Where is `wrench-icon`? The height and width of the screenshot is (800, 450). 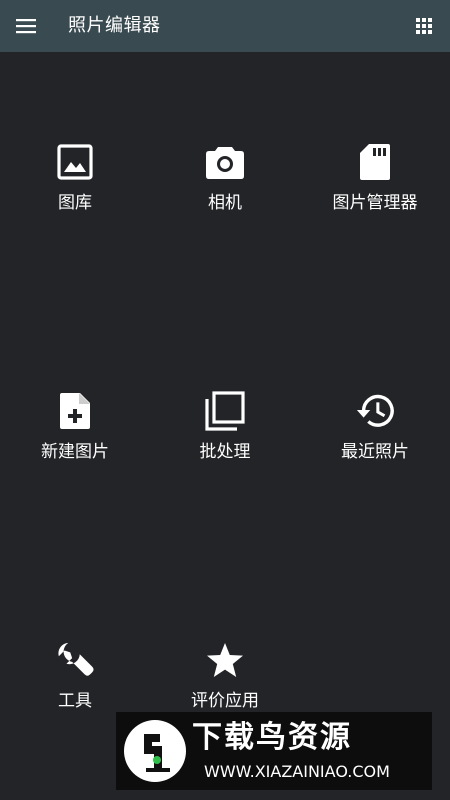
wrench-icon is located at coordinates (75, 660).